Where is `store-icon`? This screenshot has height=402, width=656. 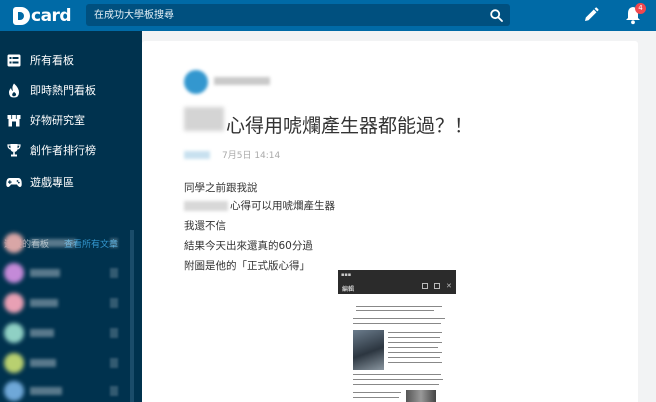 store-icon is located at coordinates (14, 120).